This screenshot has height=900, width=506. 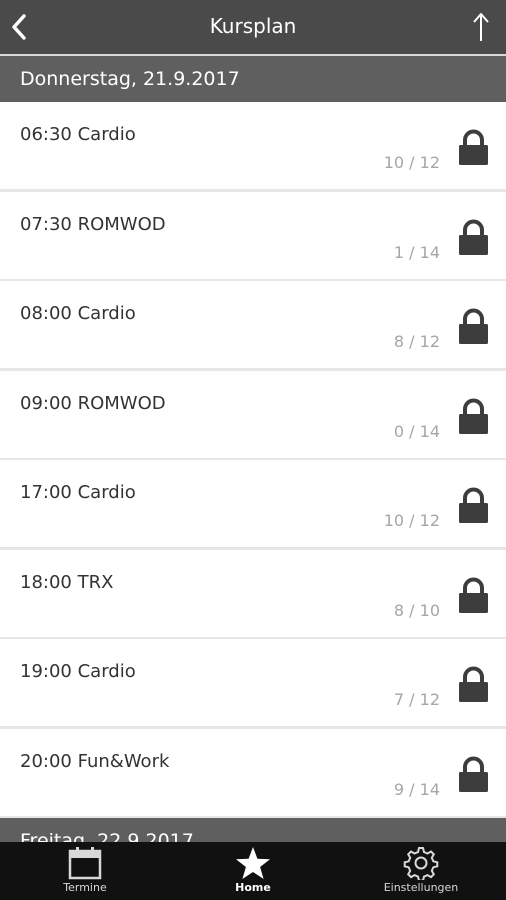 I want to click on course-row: 06:30 Cardio 10 / 12, so click(x=253, y=145).